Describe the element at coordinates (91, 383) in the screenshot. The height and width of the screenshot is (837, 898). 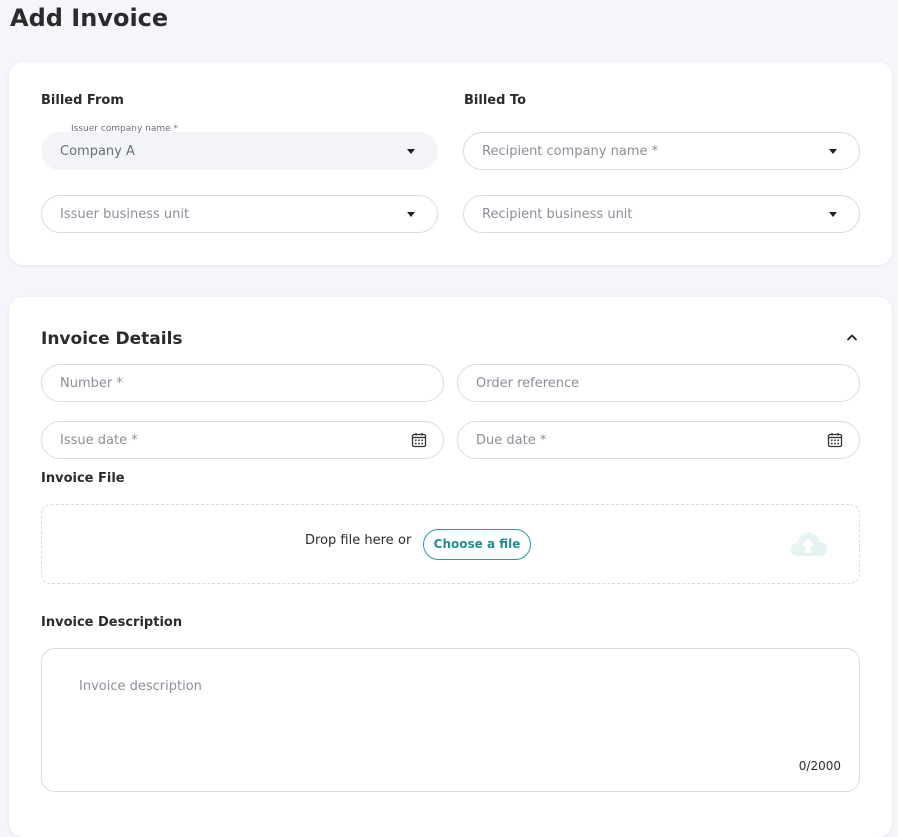
I see `number-placeholder: Number *` at that location.